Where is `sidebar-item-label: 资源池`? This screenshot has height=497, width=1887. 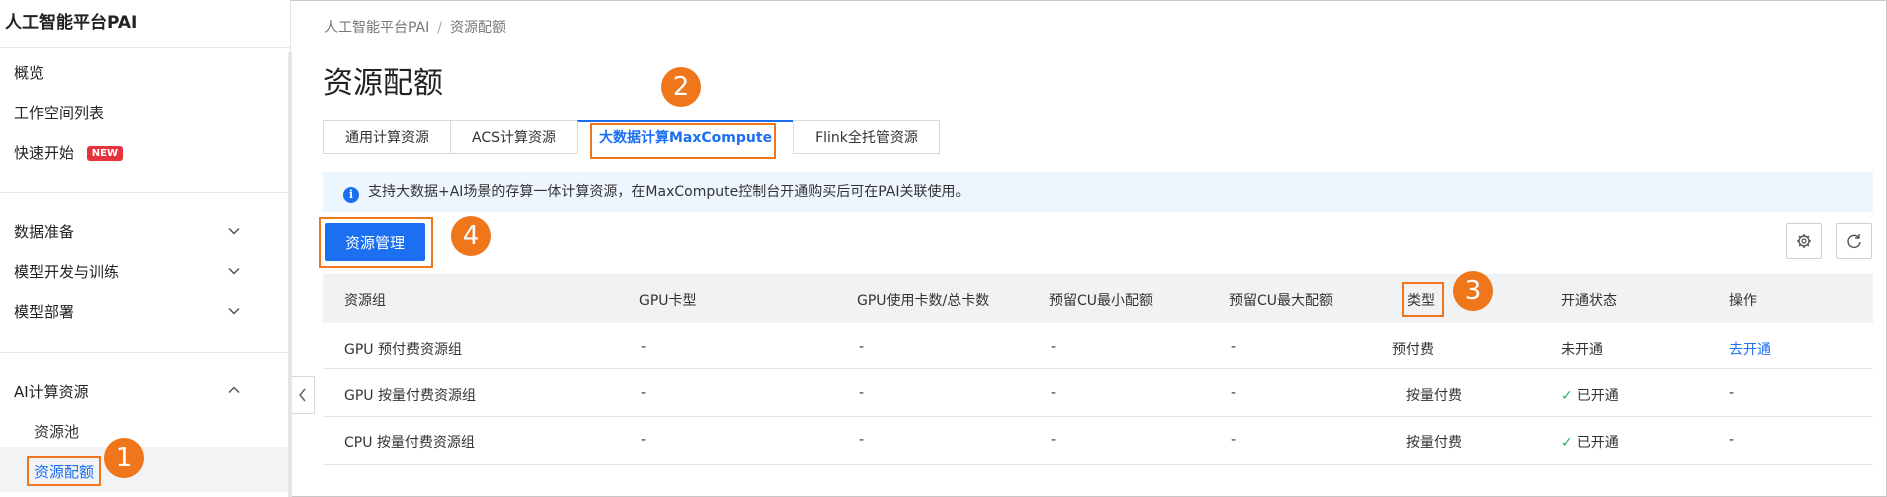
sidebar-item-label: 资源池 is located at coordinates (57, 432).